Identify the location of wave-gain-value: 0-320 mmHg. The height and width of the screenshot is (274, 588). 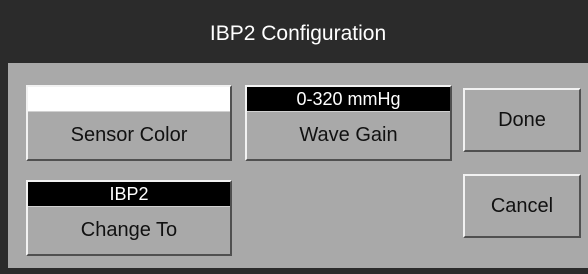
(348, 99).